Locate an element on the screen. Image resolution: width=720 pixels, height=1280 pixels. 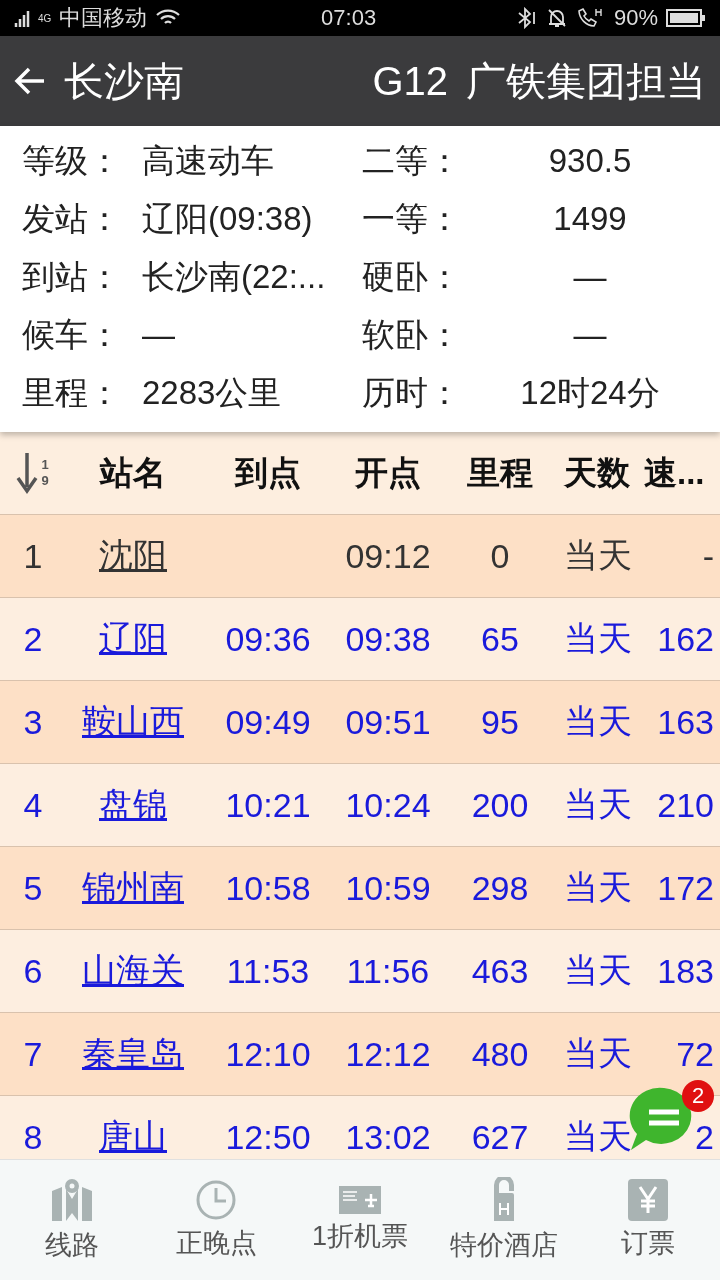
stop-number: 8 is located at coordinates (33, 1137).